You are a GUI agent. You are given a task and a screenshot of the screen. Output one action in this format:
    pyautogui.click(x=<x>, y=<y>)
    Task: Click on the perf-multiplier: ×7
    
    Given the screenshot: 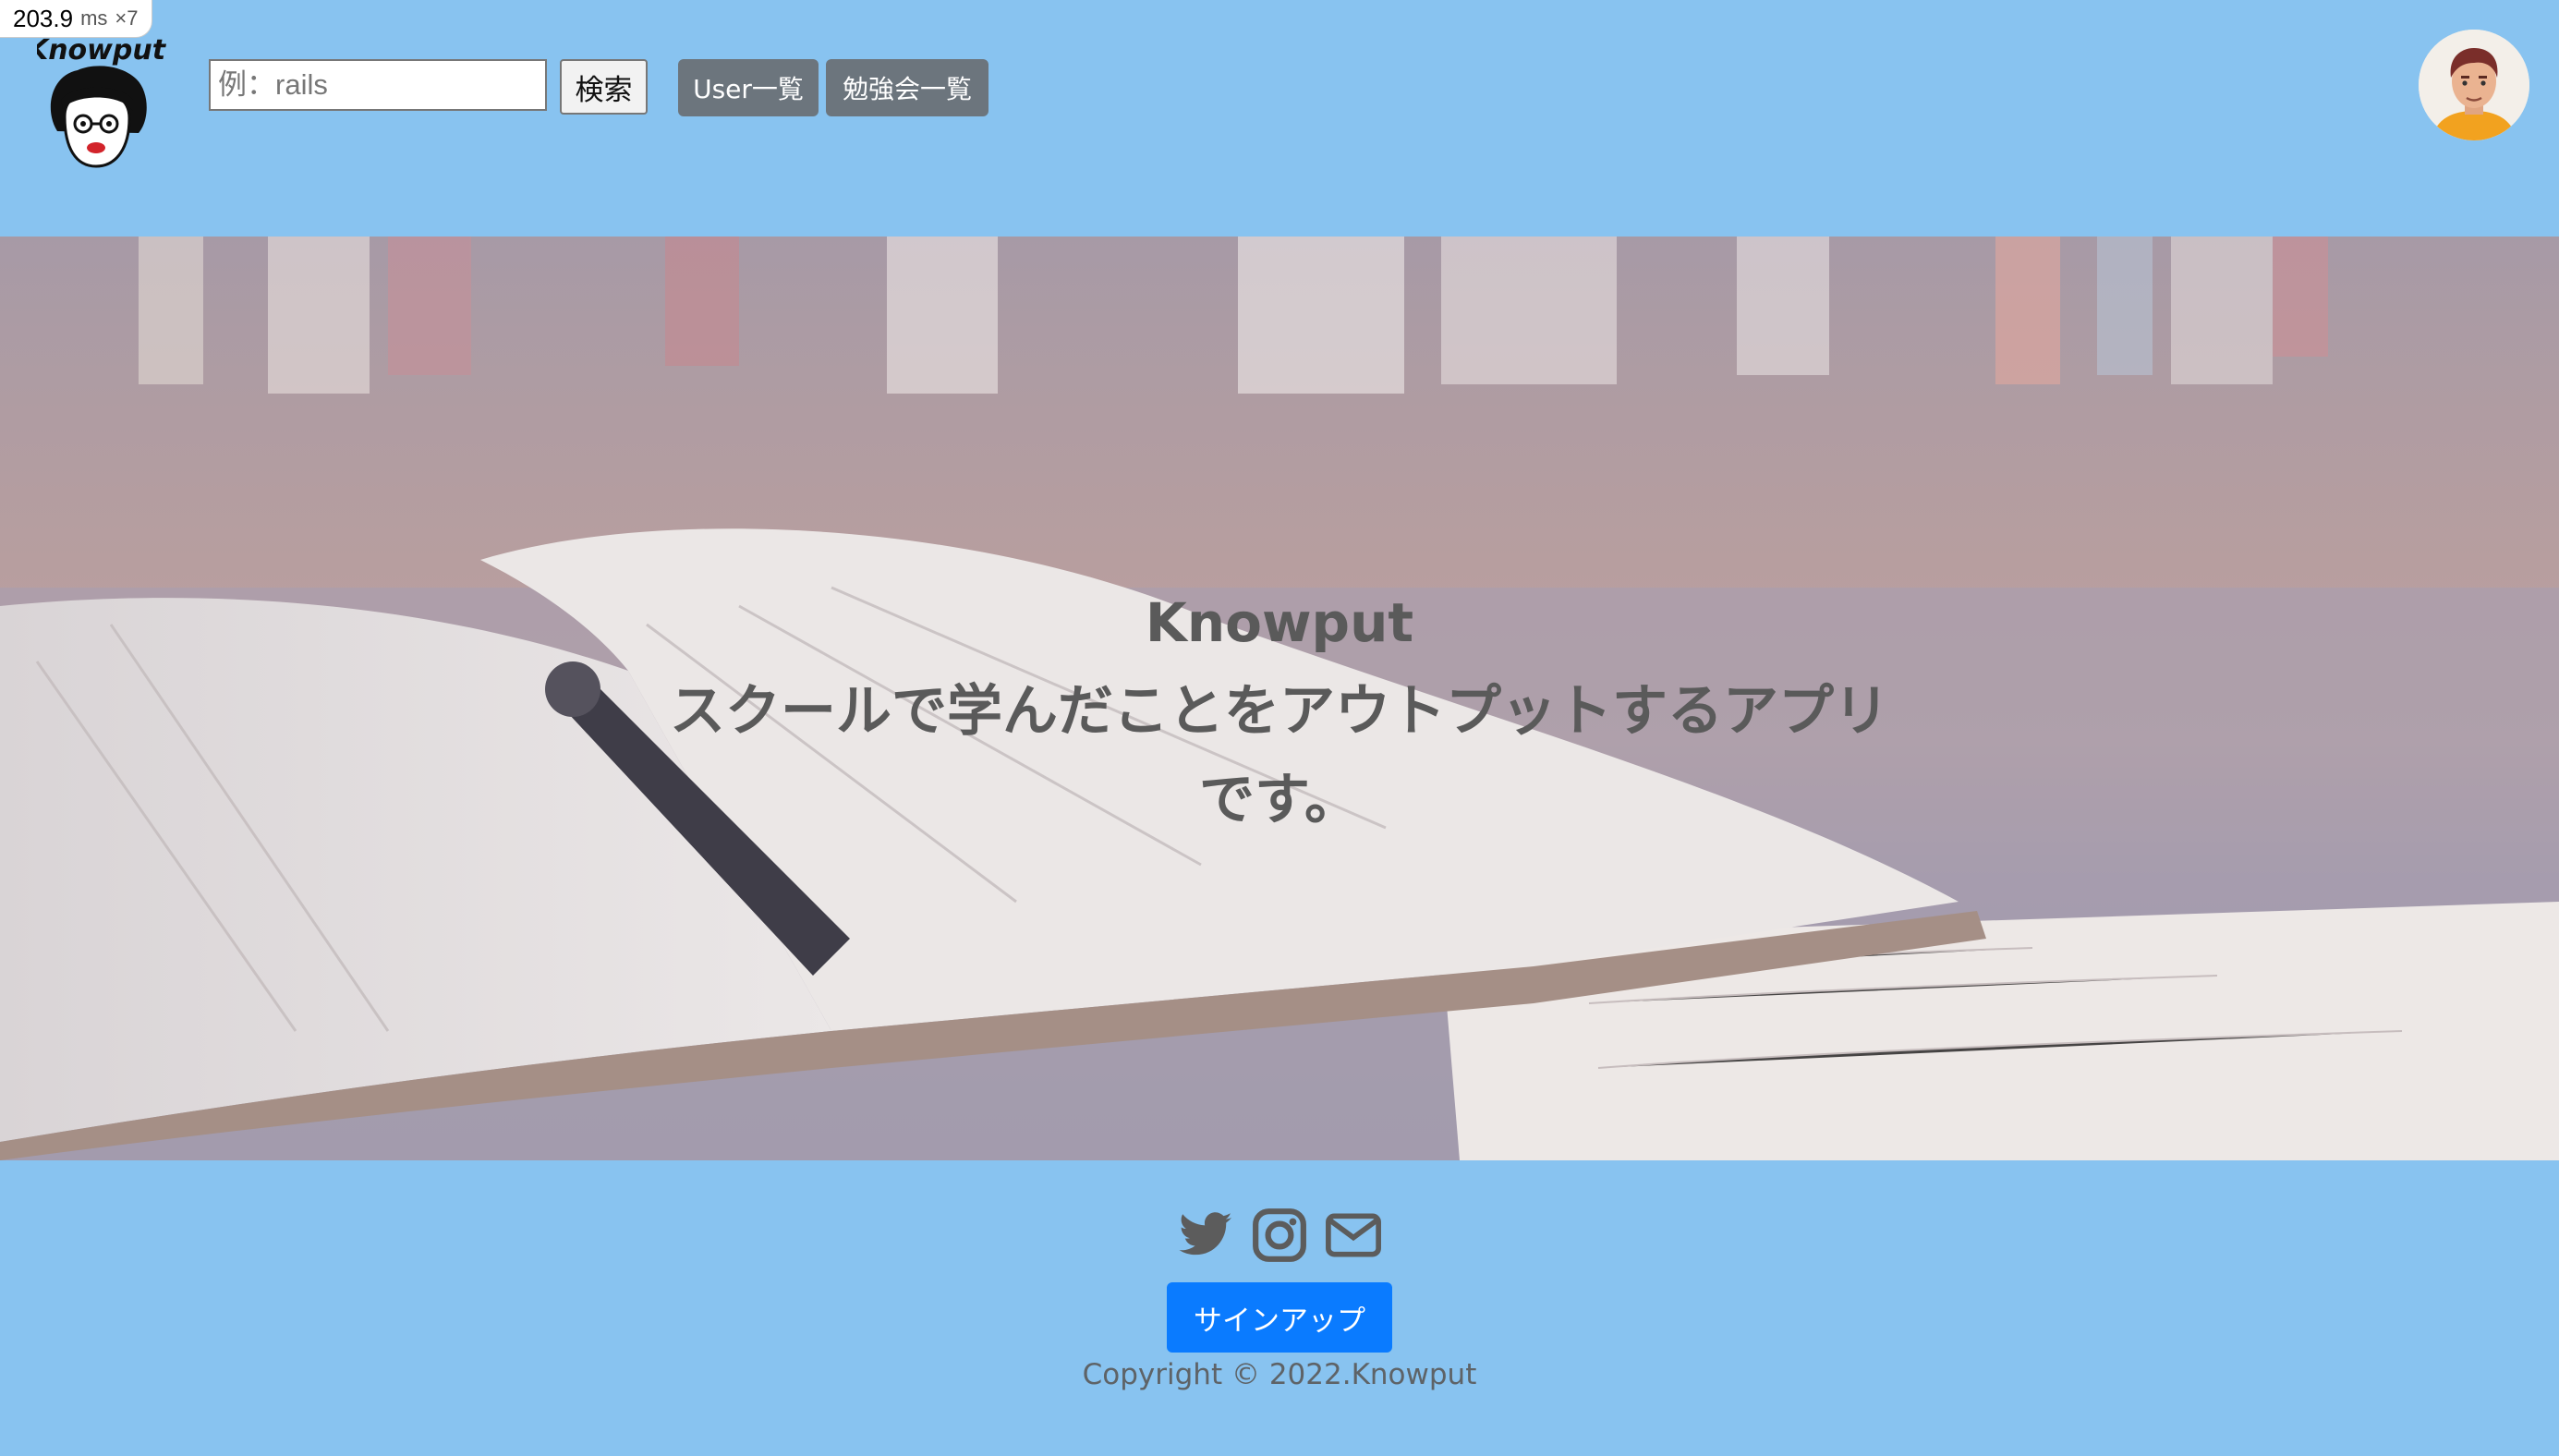 What is the action you would take?
    pyautogui.click(x=127, y=18)
    